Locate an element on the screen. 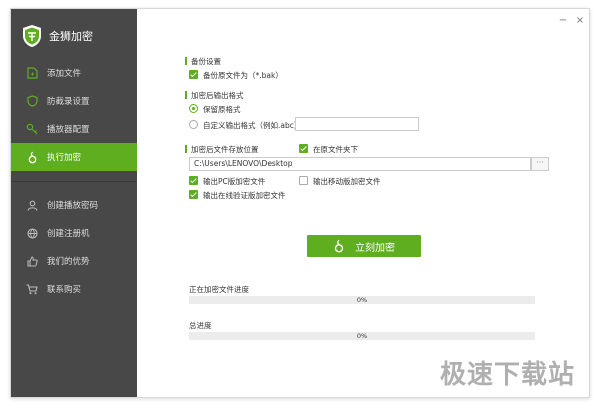 Image resolution: width=600 pixels, height=408 pixels. sidebar-item-label: 防截录设置 is located at coordinates (68, 102).